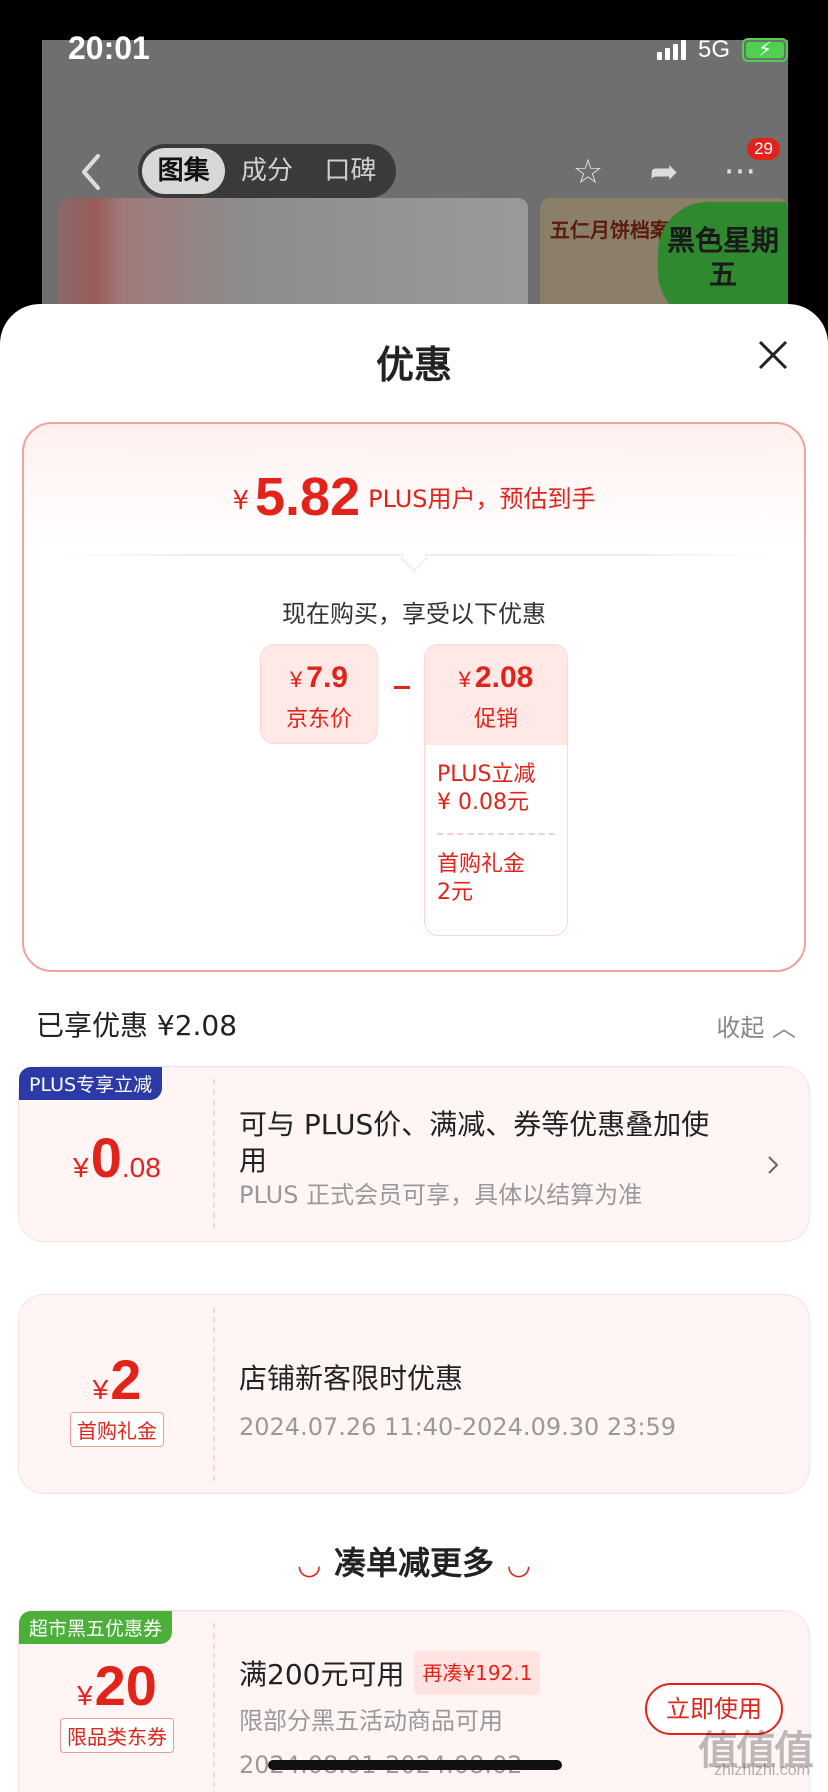 The height and width of the screenshot is (1792, 828). I want to click on status-indicators: 5G ⚡, so click(722, 50).